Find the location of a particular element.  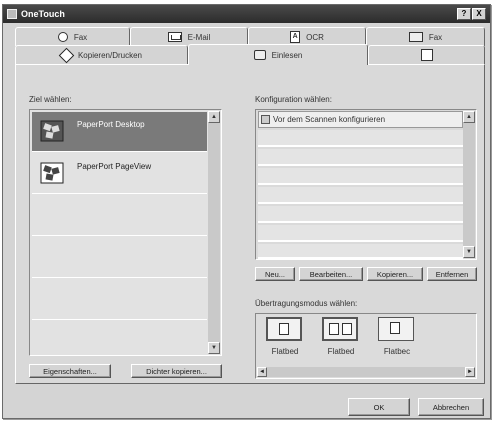

config-icon is located at coordinates (265, 119).